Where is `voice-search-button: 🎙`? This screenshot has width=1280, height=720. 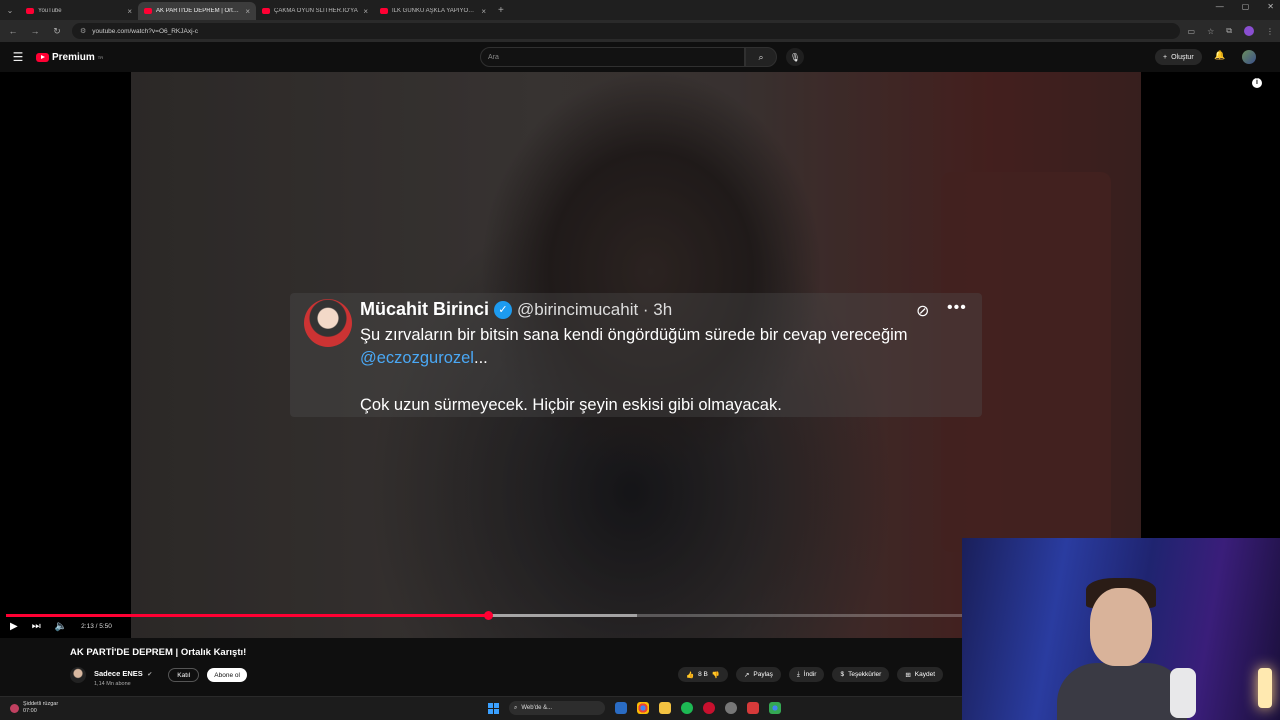
voice-search-button: 🎙 is located at coordinates (795, 57).